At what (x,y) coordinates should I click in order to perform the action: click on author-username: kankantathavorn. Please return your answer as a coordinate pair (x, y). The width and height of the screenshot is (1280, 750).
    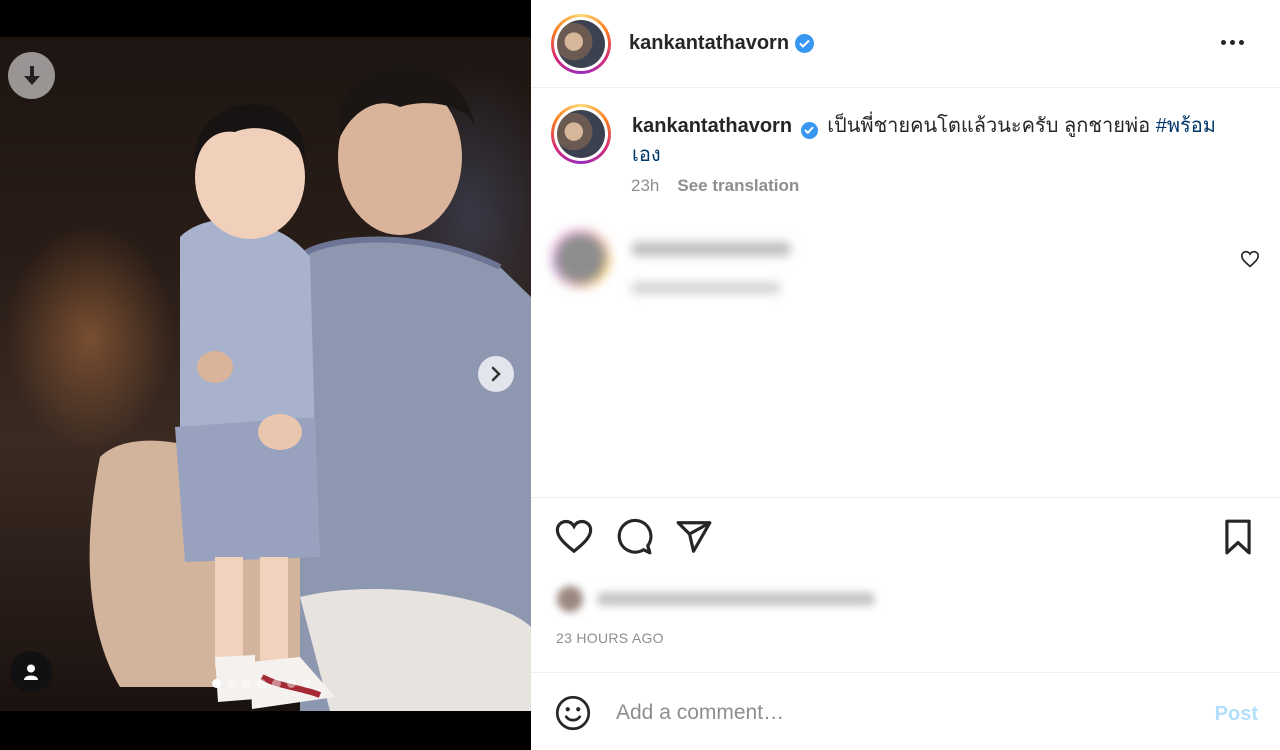
    Looking at the image, I should click on (722, 43).